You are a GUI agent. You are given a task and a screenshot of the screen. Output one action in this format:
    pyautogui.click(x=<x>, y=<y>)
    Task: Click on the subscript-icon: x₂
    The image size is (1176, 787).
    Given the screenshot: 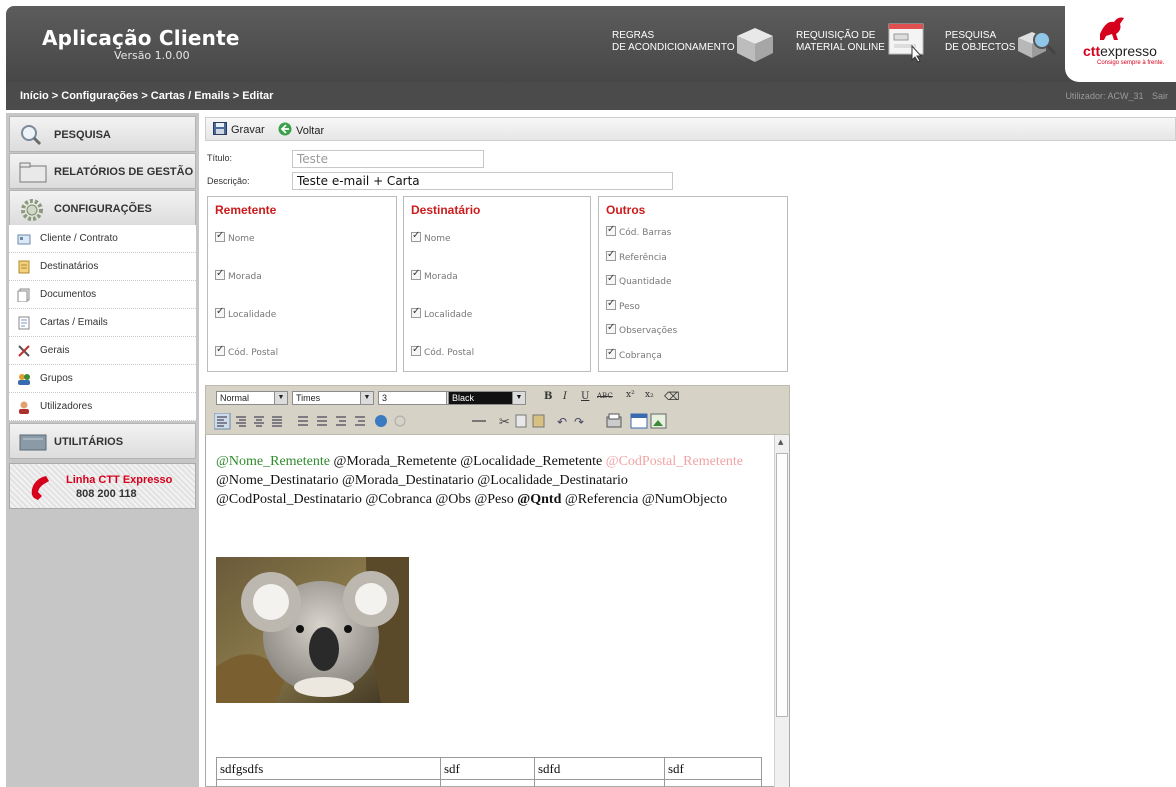 What is the action you would take?
    pyautogui.click(x=649, y=395)
    